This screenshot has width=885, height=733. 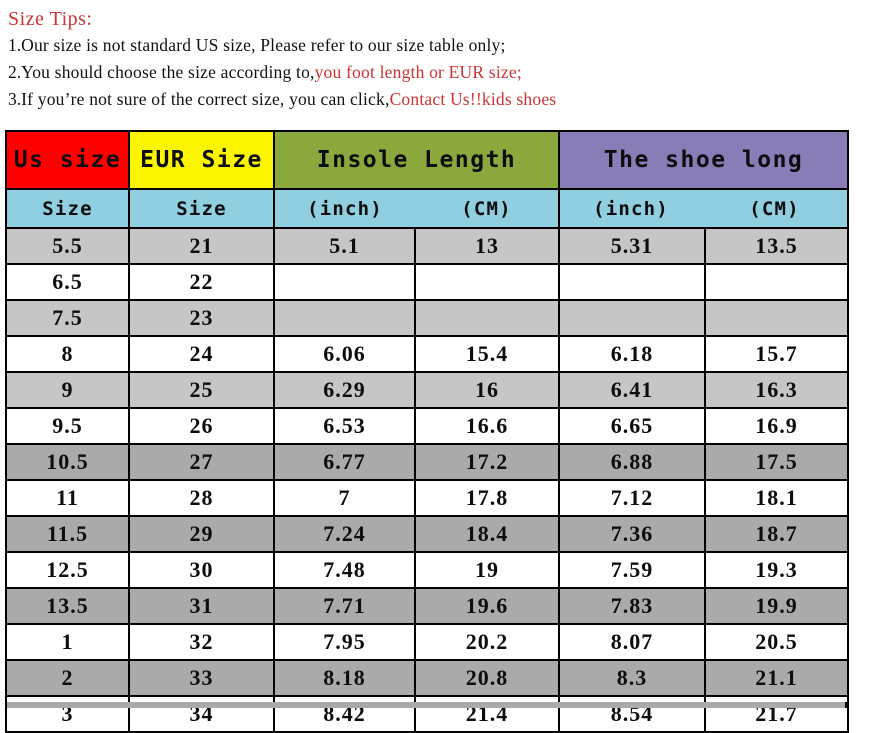 I want to click on table-cell: 7.59, so click(x=632, y=570).